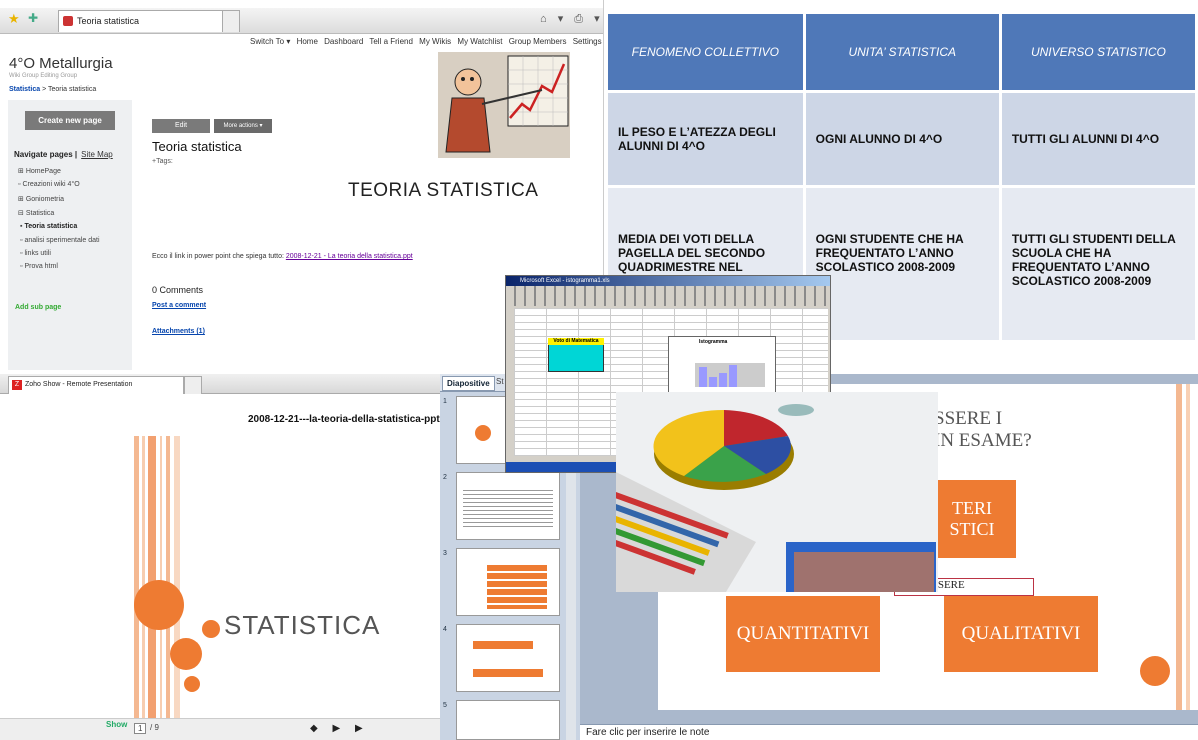 The height and width of the screenshot is (740, 1198). I want to click on nav-my-wikis: My Wikis, so click(435, 41).